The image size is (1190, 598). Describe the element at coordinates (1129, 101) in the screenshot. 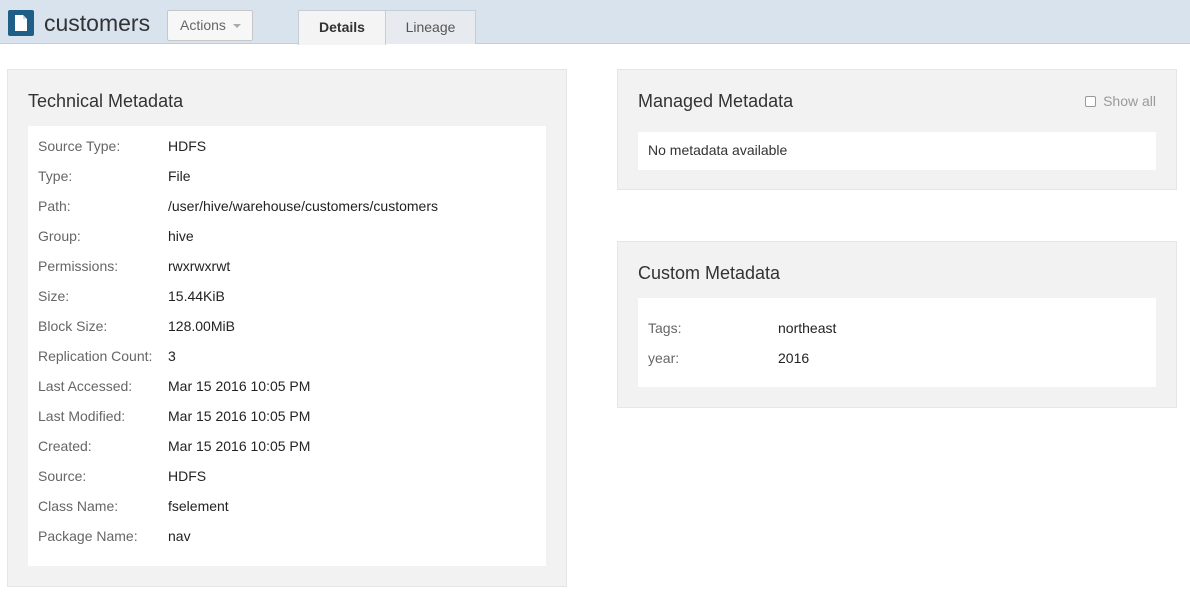

I see `show-all-label: Show all` at that location.